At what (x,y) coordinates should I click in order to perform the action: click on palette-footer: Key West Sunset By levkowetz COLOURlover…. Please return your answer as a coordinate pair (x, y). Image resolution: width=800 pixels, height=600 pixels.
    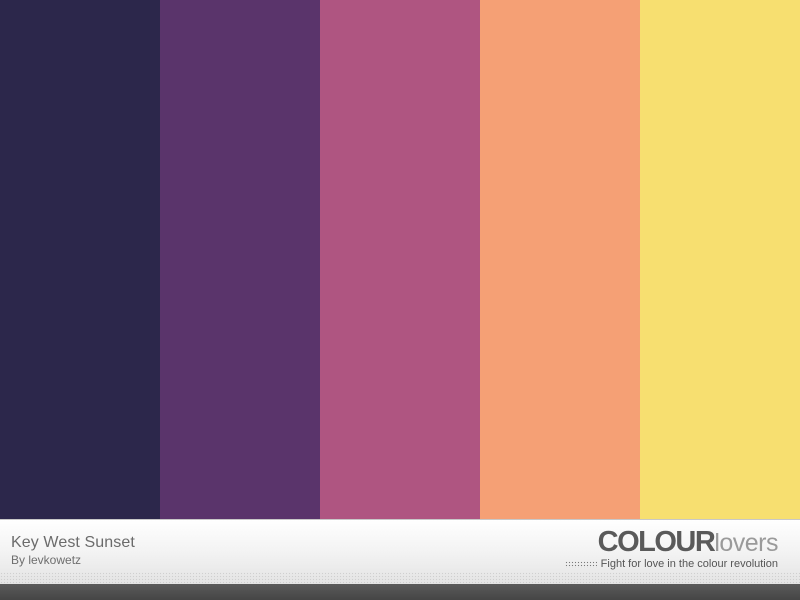
    Looking at the image, I should click on (400, 559).